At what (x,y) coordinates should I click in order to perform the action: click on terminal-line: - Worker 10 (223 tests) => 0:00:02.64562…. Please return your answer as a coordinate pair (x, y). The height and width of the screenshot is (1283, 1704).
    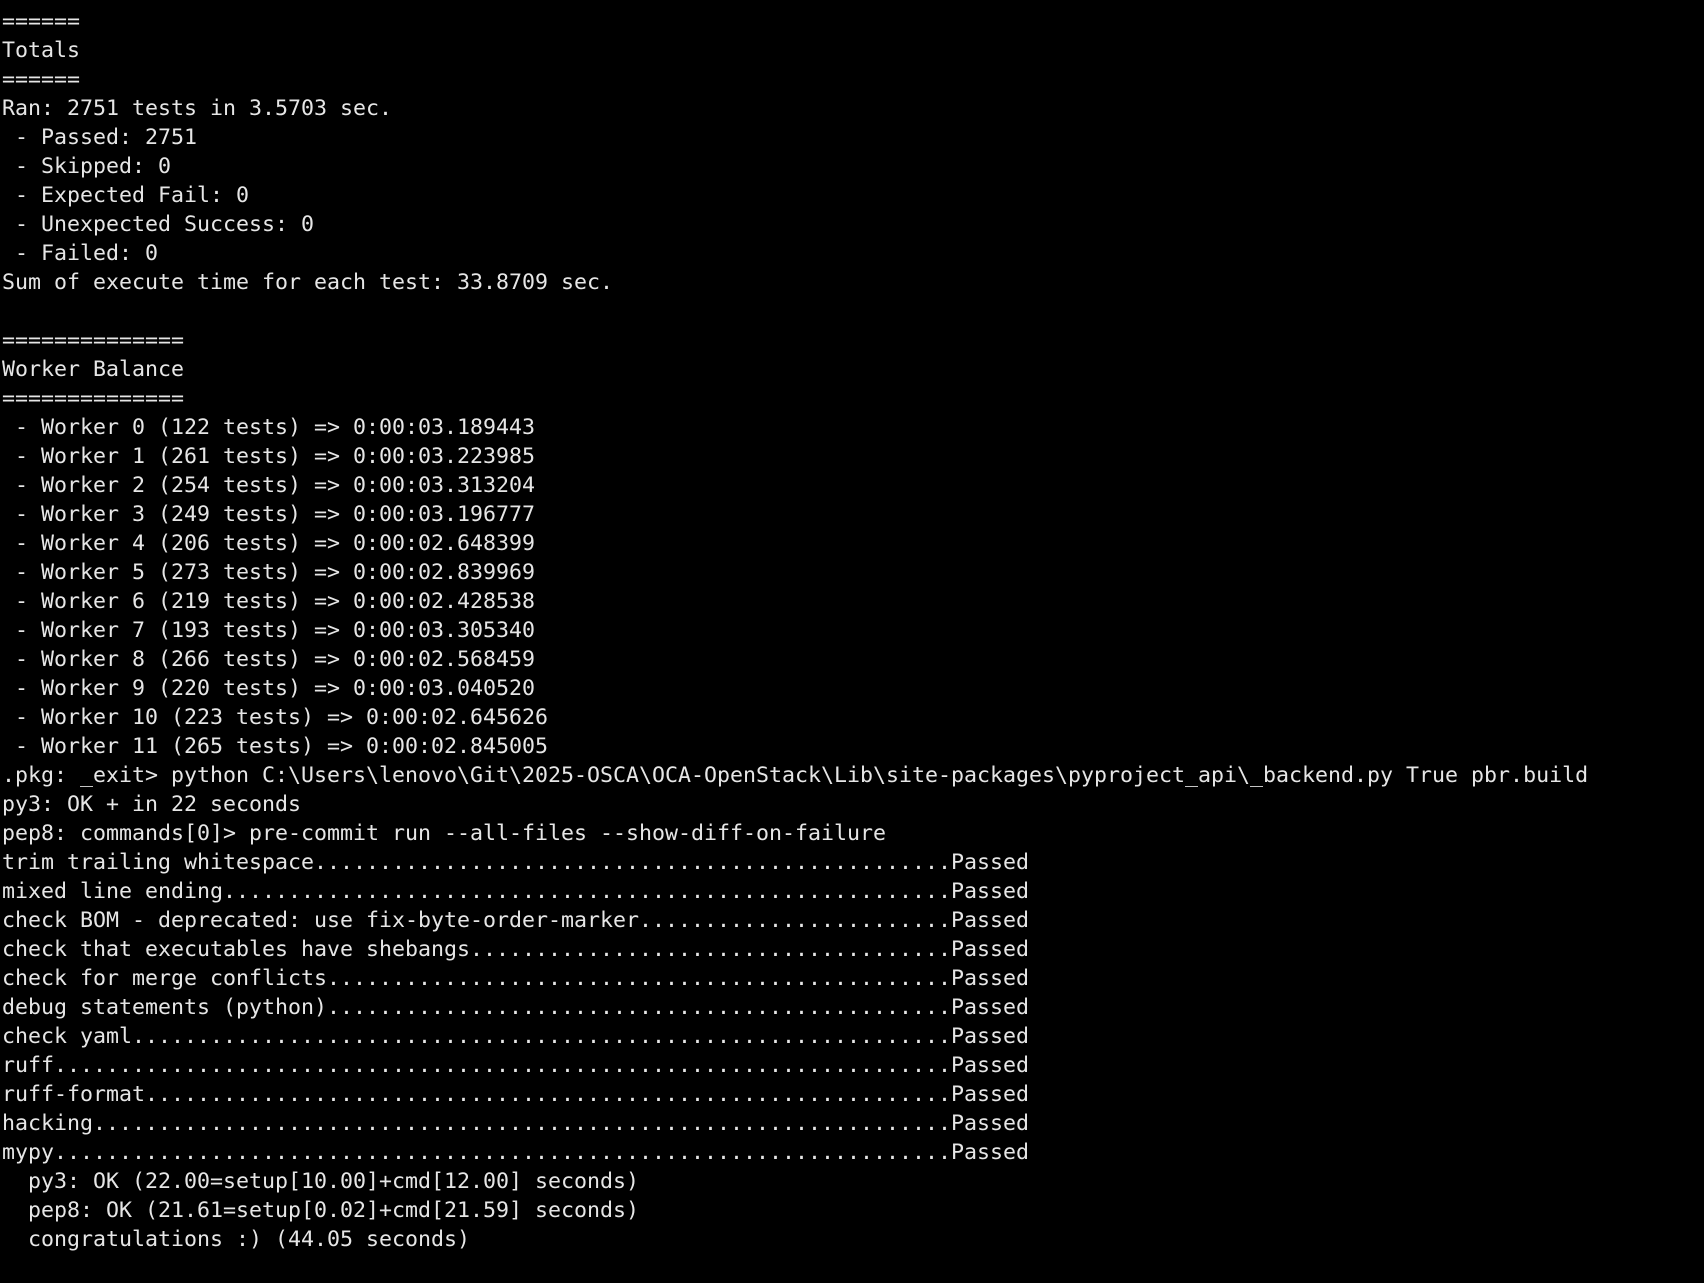
    Looking at the image, I should click on (275, 717).